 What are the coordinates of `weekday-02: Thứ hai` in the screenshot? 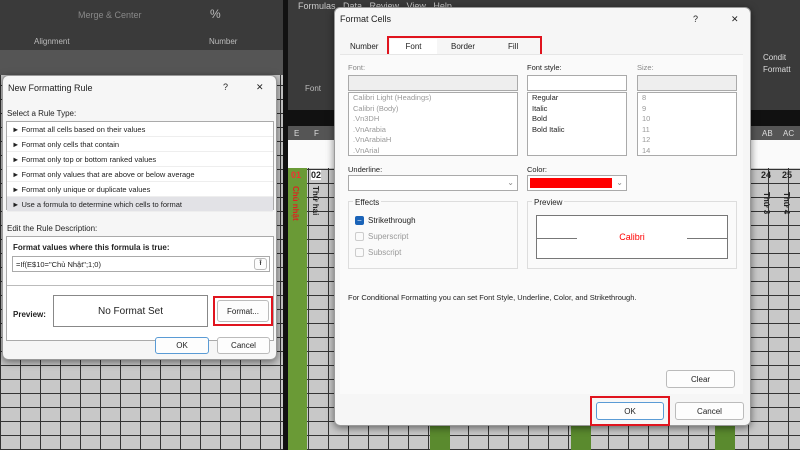 It's located at (315, 201).